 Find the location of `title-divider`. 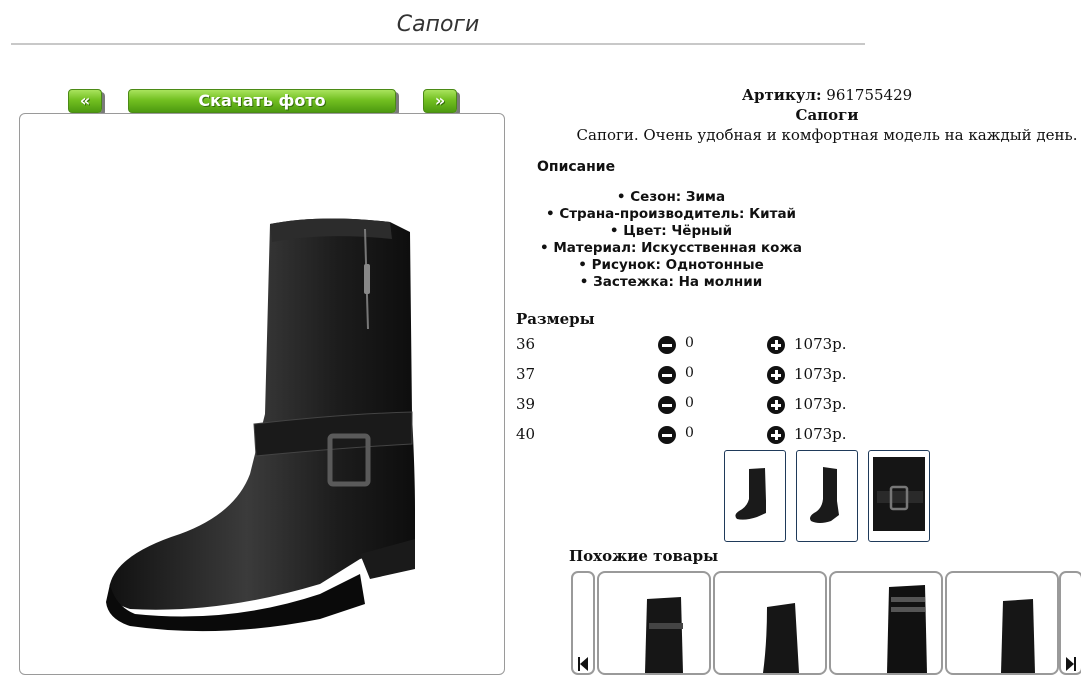

title-divider is located at coordinates (438, 44).